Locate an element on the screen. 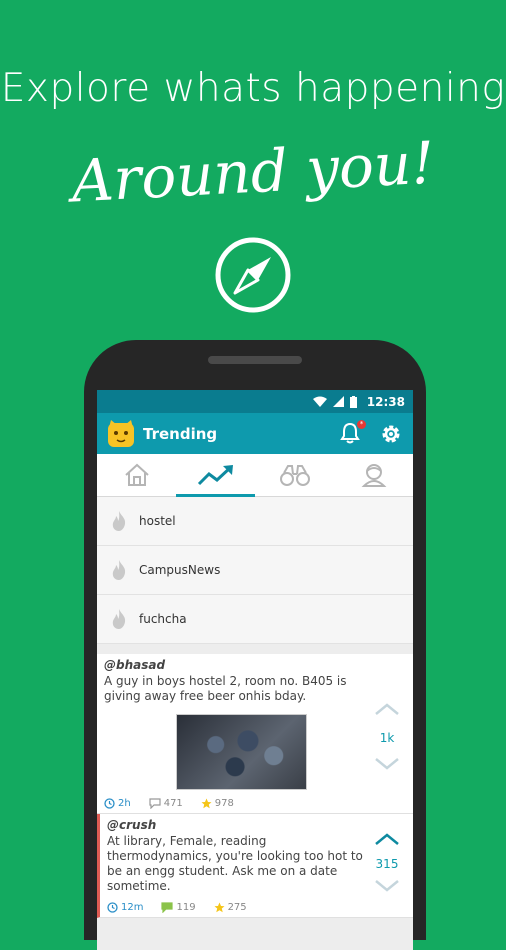  post-author: @crush is located at coordinates (256, 823).